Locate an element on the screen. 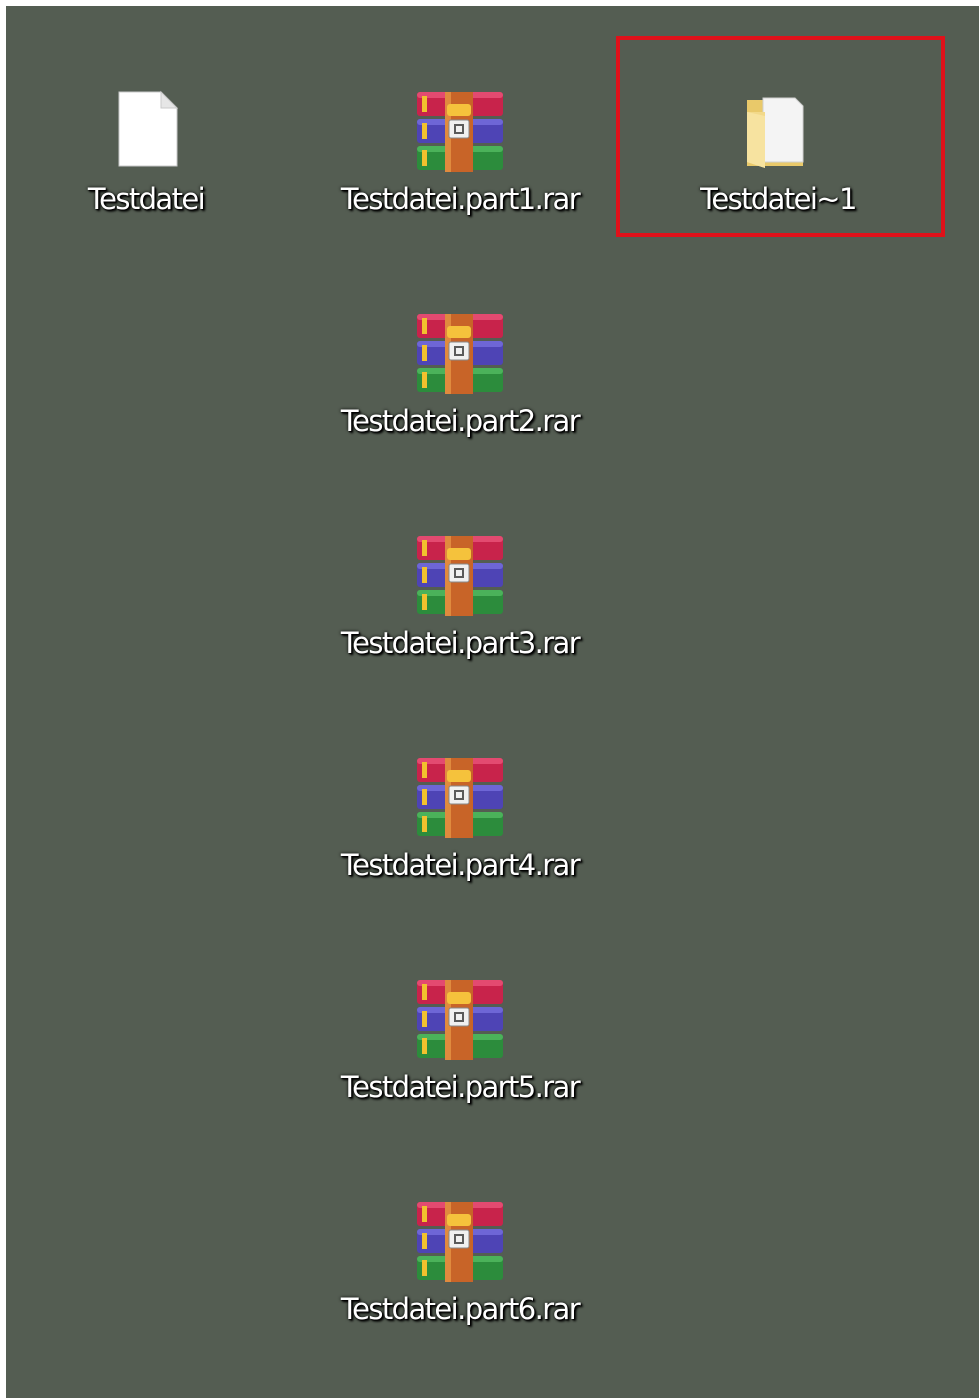  desktop-item-testdatei: Testdatei is located at coordinates (146, 170).